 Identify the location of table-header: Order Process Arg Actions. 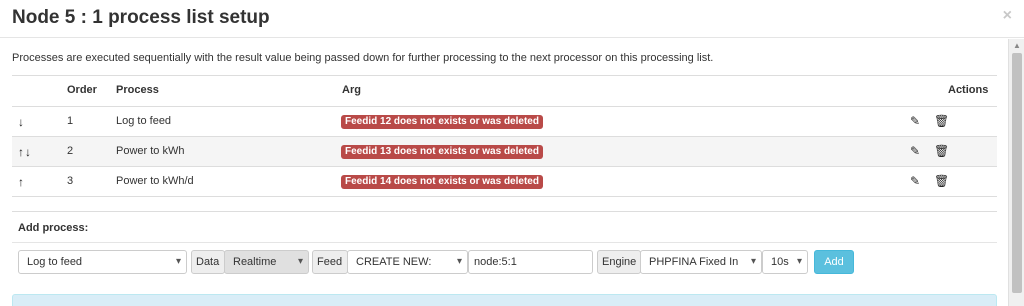
(504, 91).